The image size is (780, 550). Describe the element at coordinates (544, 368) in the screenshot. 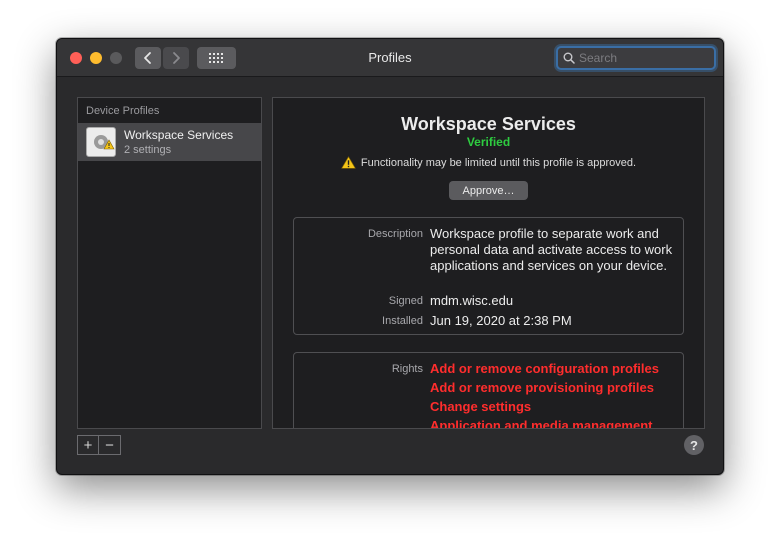

I see `rights-item: Add or remove configuration profiles` at that location.